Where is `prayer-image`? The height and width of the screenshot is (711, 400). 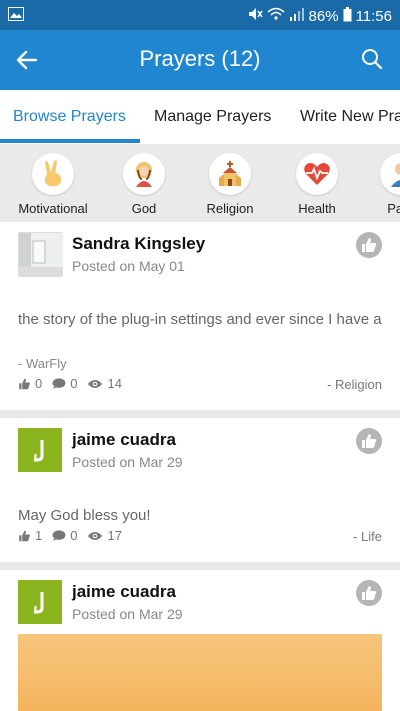
prayer-image is located at coordinates (200, 672).